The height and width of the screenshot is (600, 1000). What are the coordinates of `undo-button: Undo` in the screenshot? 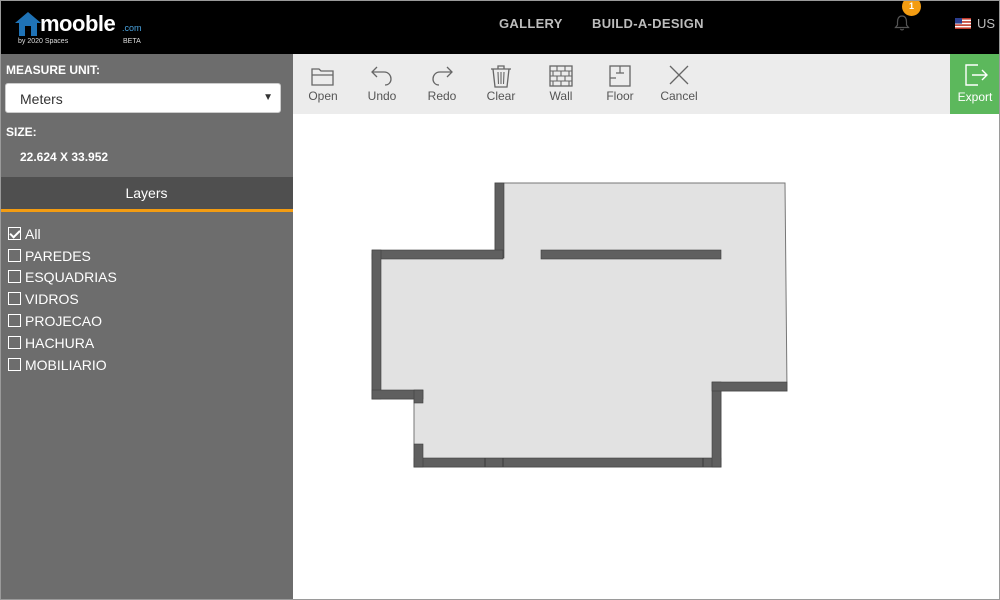 It's located at (382, 84).